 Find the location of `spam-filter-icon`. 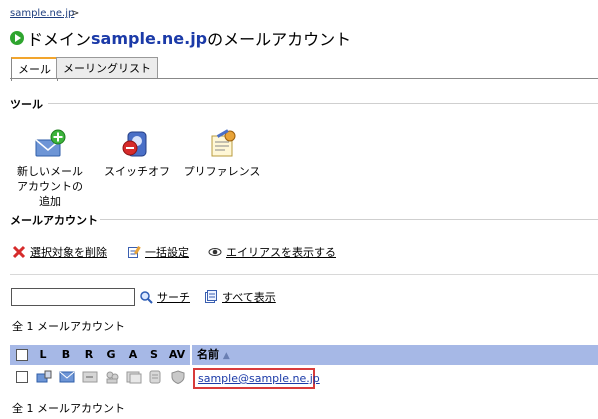

spam-filter-icon is located at coordinates (155, 377).